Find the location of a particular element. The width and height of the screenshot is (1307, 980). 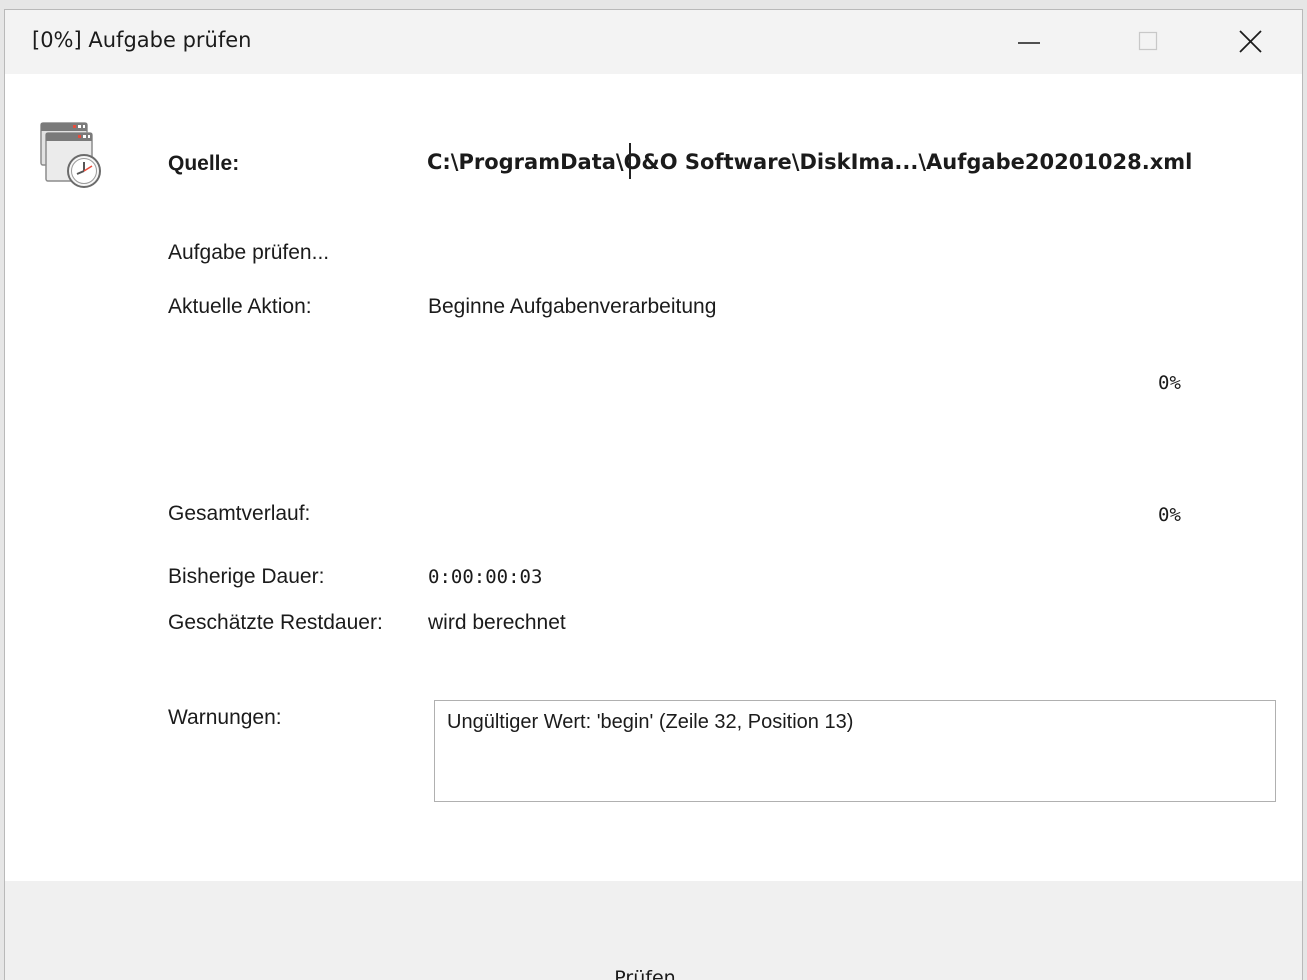

maximize-icon is located at coordinates (1148, 41).